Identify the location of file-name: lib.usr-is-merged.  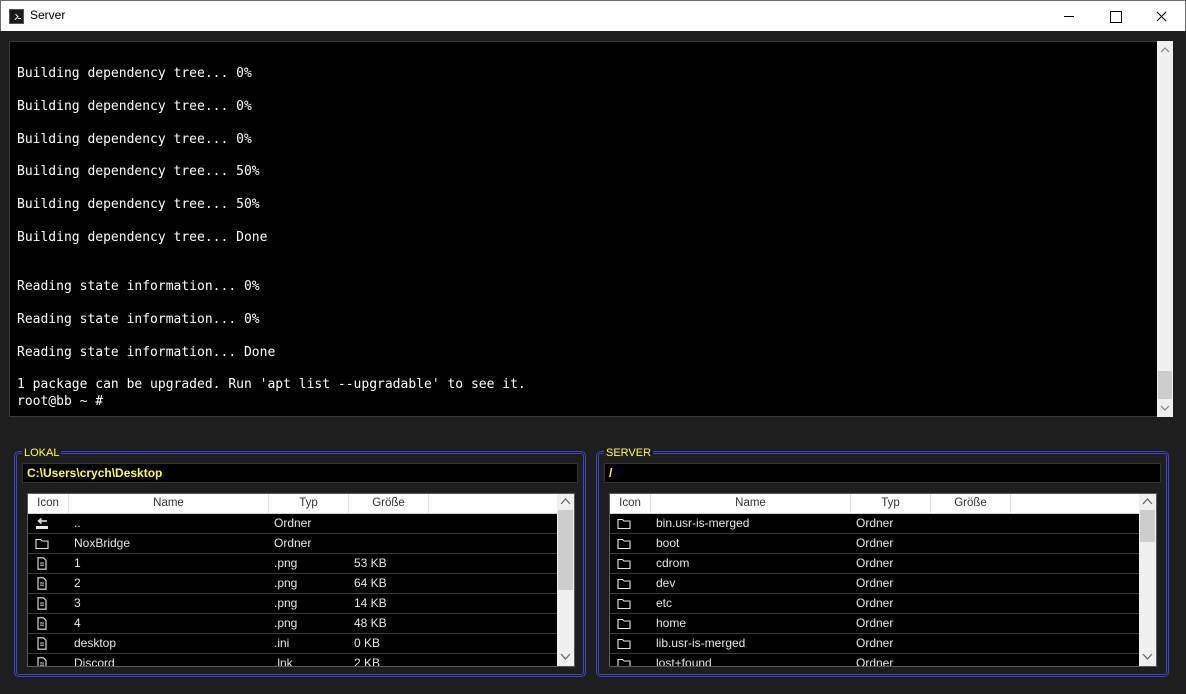
(701, 643).